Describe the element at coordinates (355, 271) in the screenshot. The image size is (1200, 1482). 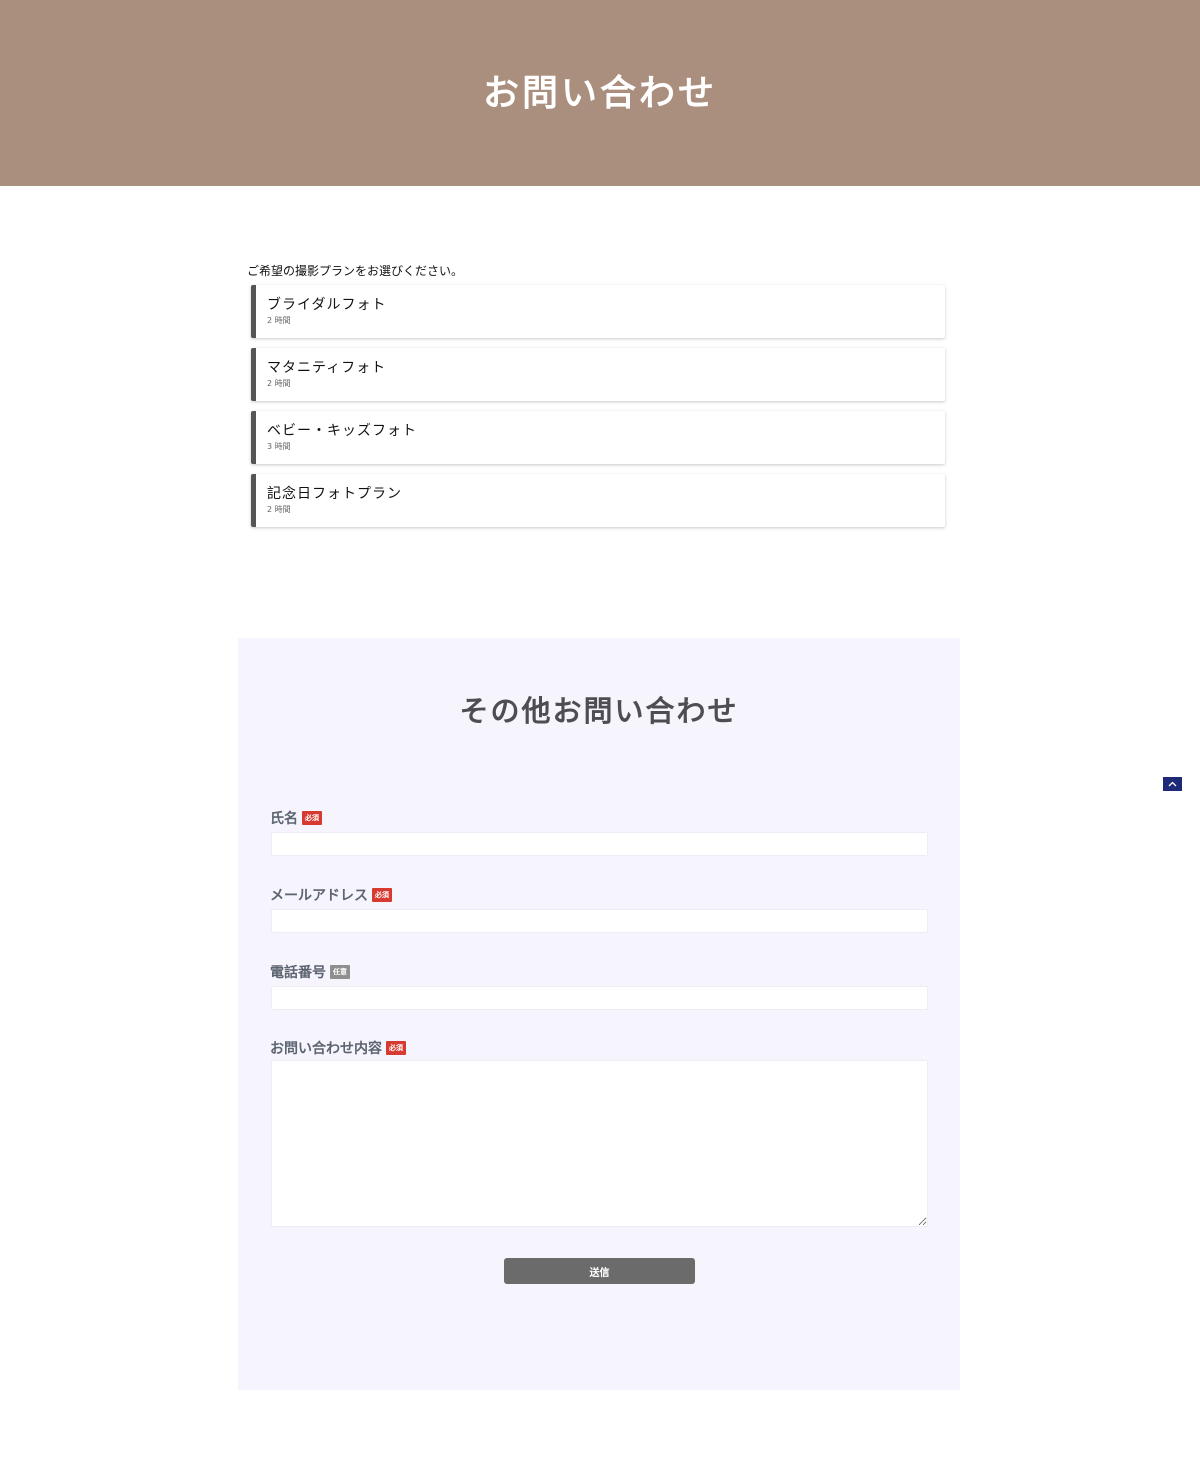
I see `plan-prompt: ご希望の撮影プランをお選びください。` at that location.